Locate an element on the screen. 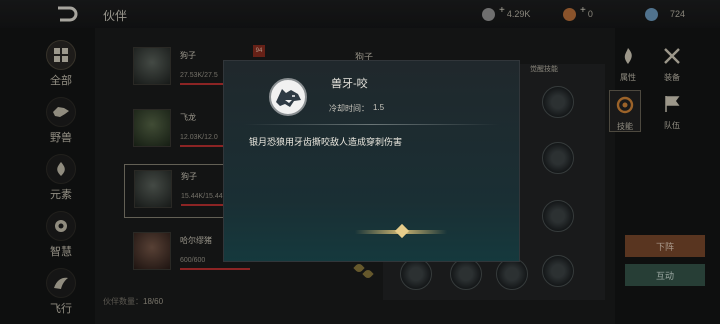 The height and width of the screenshot is (324, 720). skill-name: 兽牙-咬 is located at coordinates (349, 84).